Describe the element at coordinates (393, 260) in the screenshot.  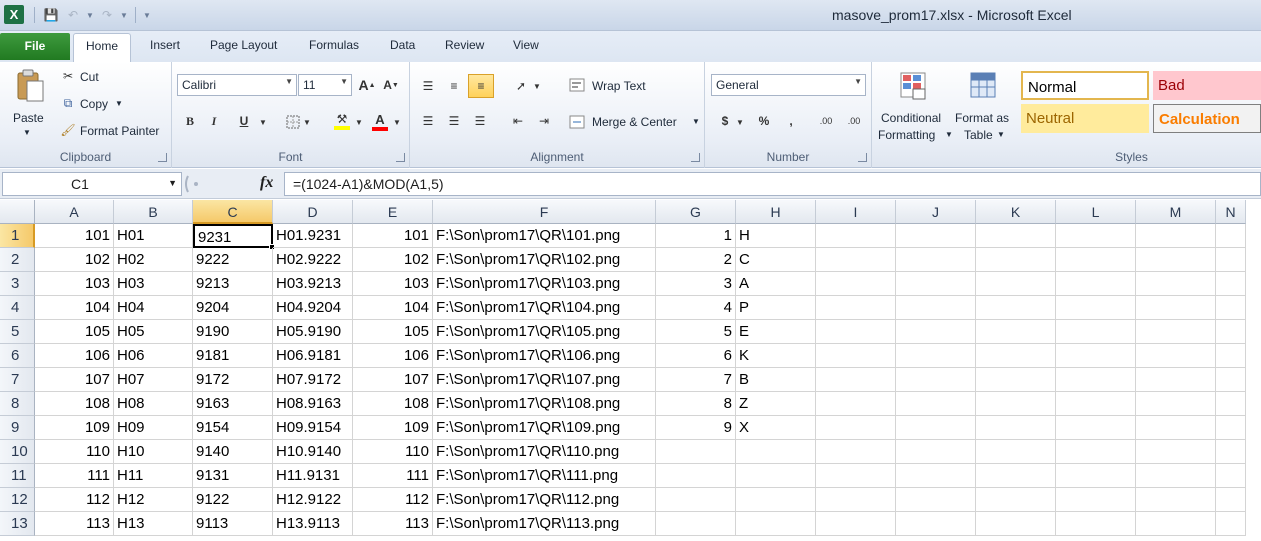
I see `cell-e2: 102` at that location.